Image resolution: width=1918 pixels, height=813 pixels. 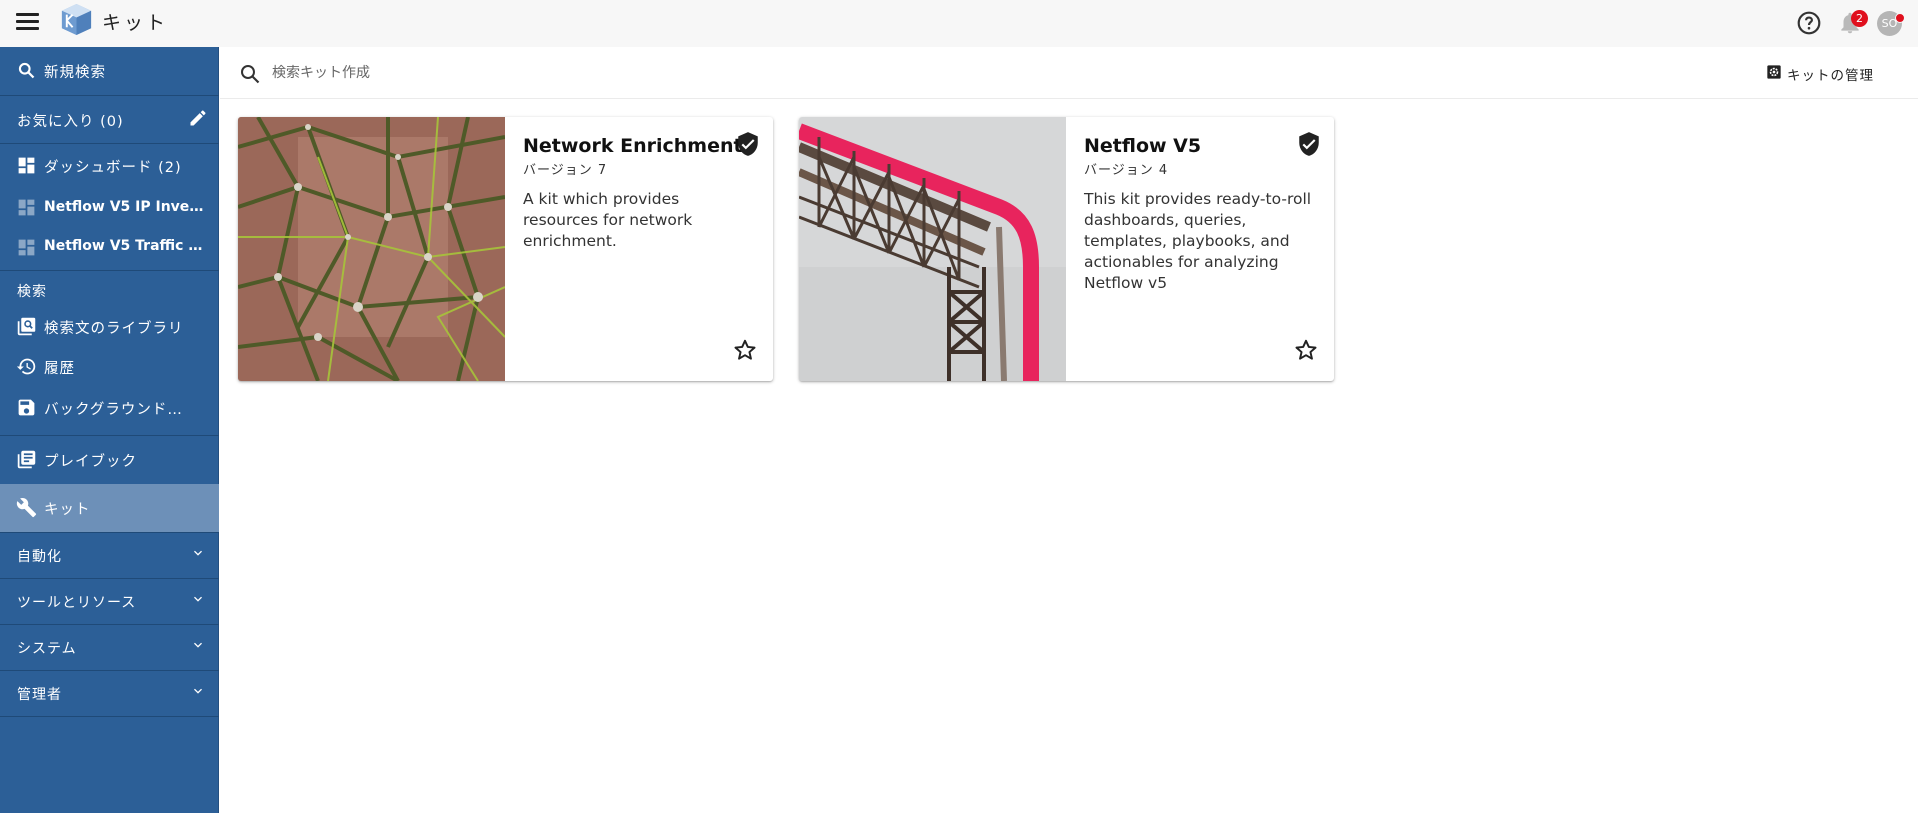 I want to click on sidebar-item-dashboard-ip-investigator: Netflow V5 IP Investigator, so click(x=109, y=208).